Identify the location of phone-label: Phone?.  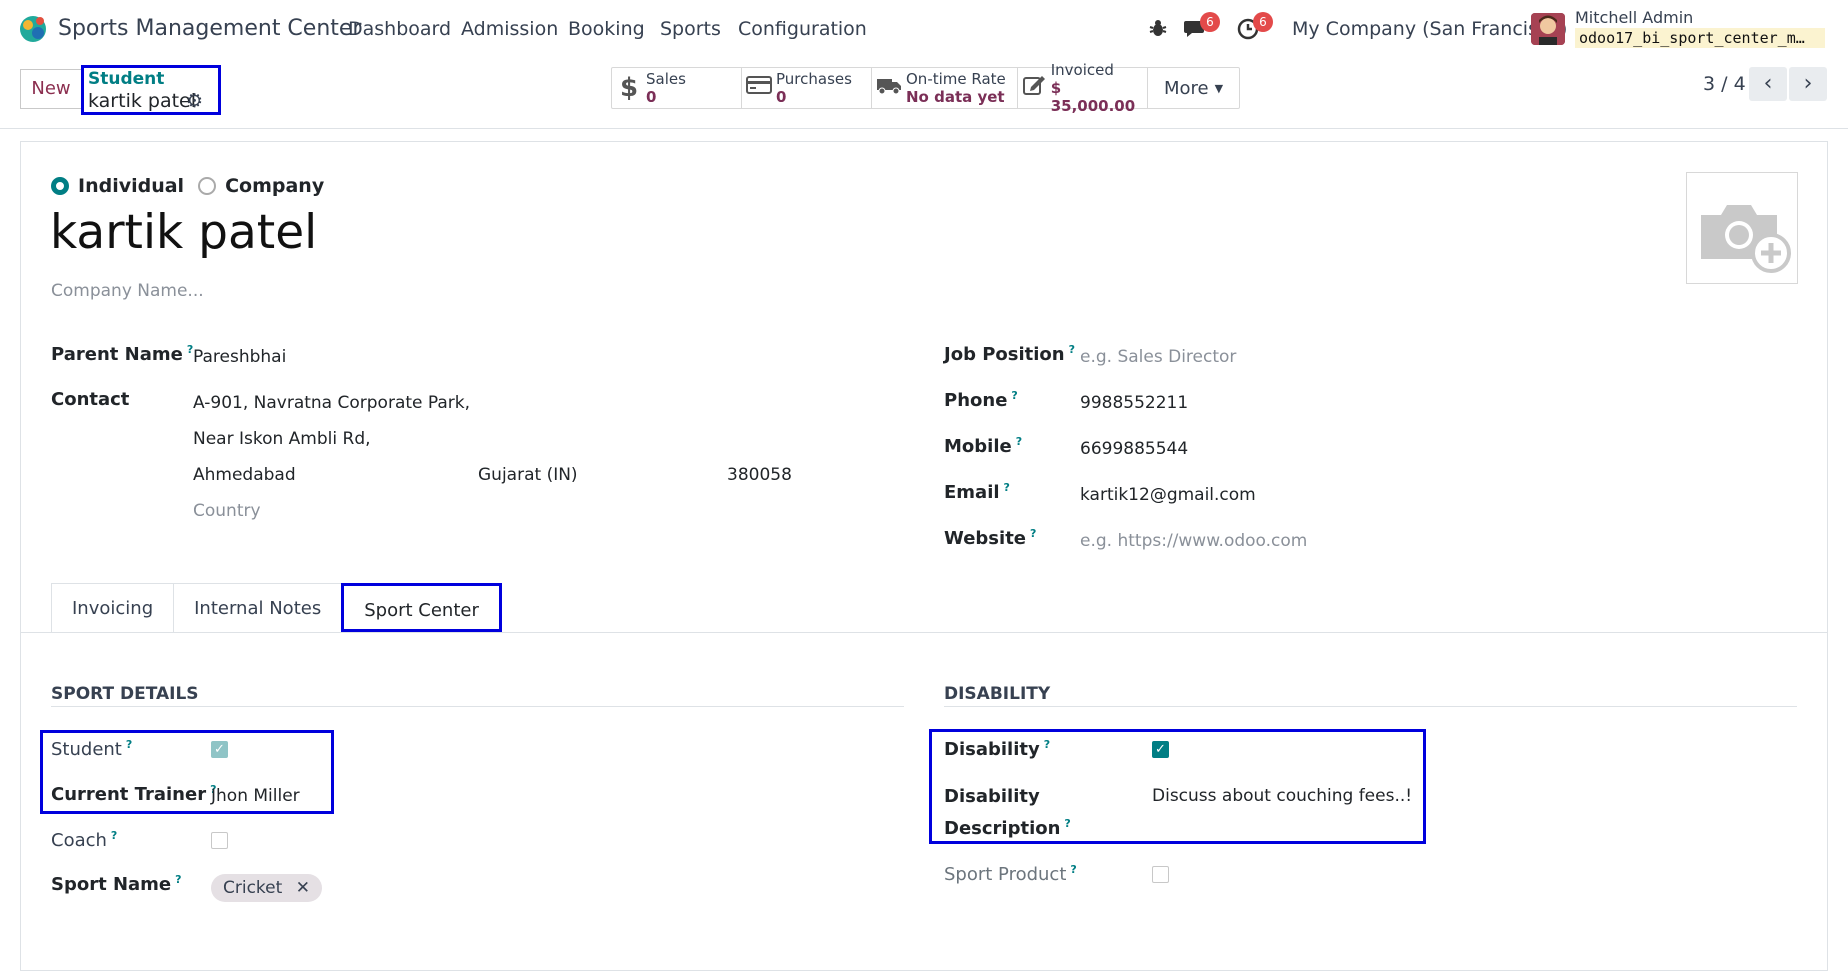
(981, 400).